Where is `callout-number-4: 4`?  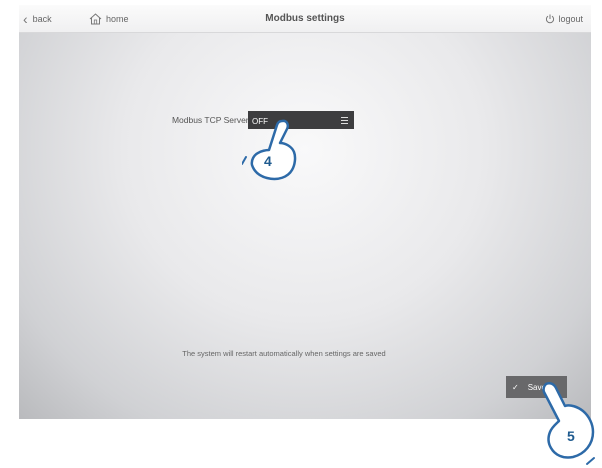
callout-number-4: 4 is located at coordinates (268, 161).